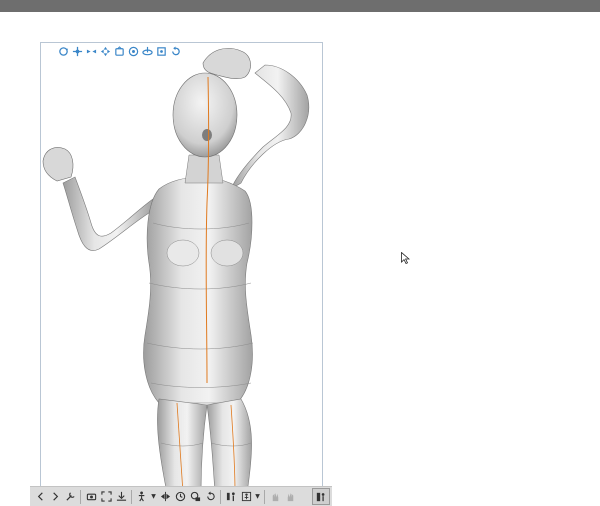 The width and height of the screenshot is (600, 506). What do you see at coordinates (105, 51) in the screenshot?
I see `move-object-icon` at bounding box center [105, 51].